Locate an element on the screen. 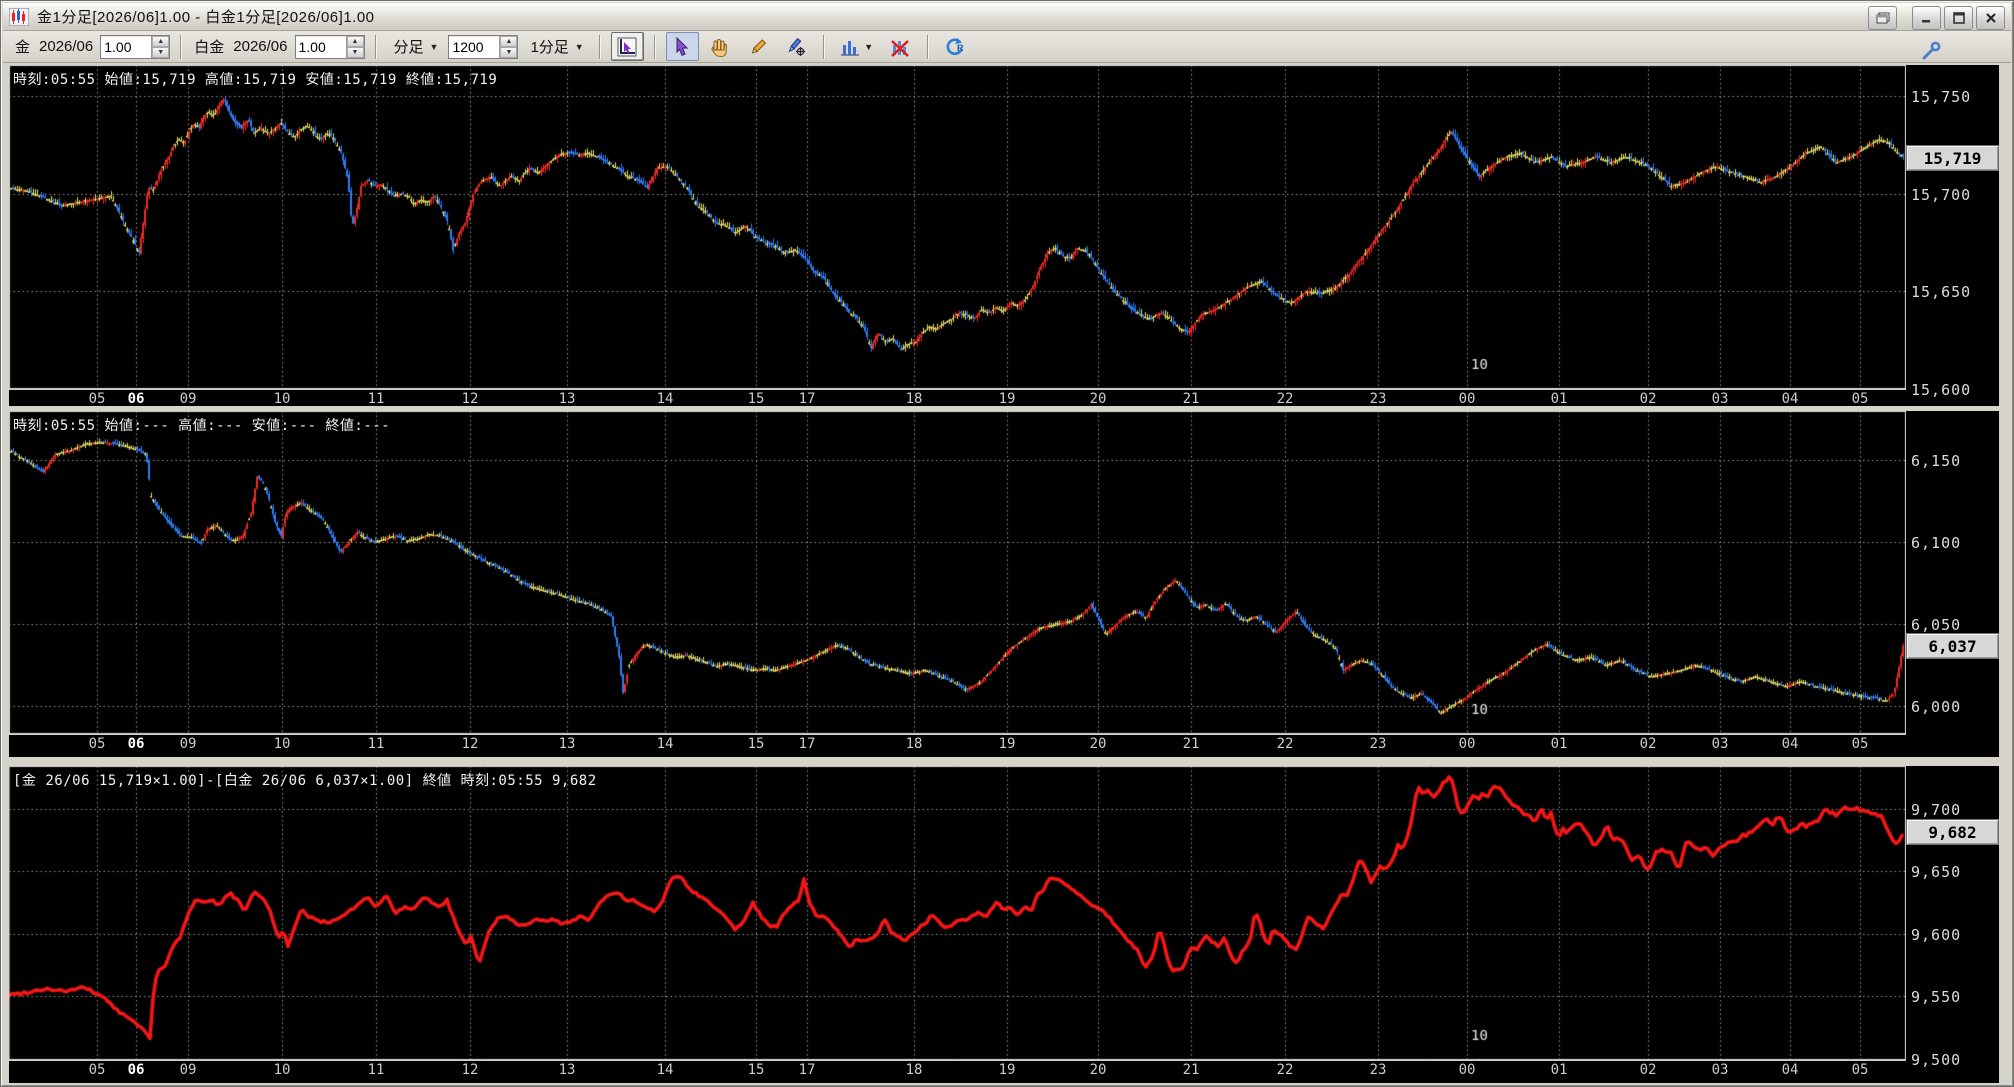 The image size is (2014, 1087). last-price-box: 15,719 is located at coordinates (1952, 158).